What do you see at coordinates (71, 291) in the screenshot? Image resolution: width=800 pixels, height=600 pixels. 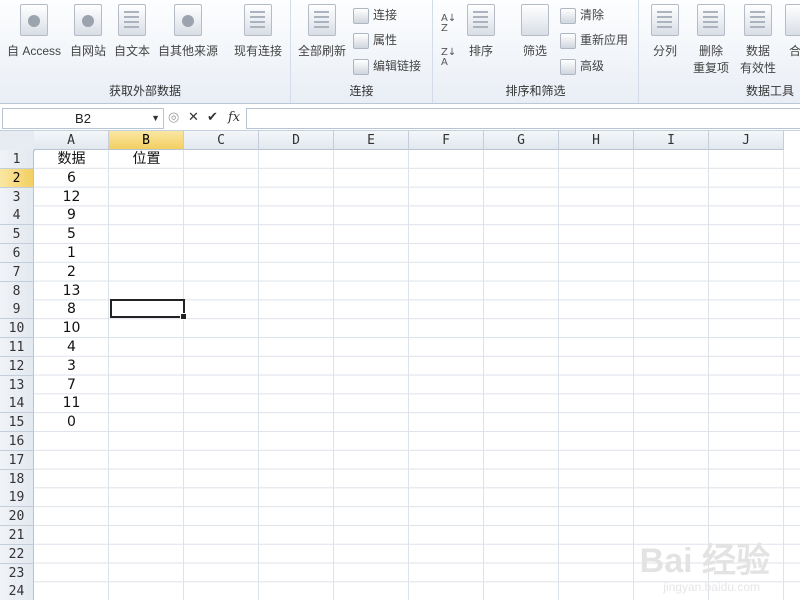 I see `cell-a8: 13` at bounding box center [71, 291].